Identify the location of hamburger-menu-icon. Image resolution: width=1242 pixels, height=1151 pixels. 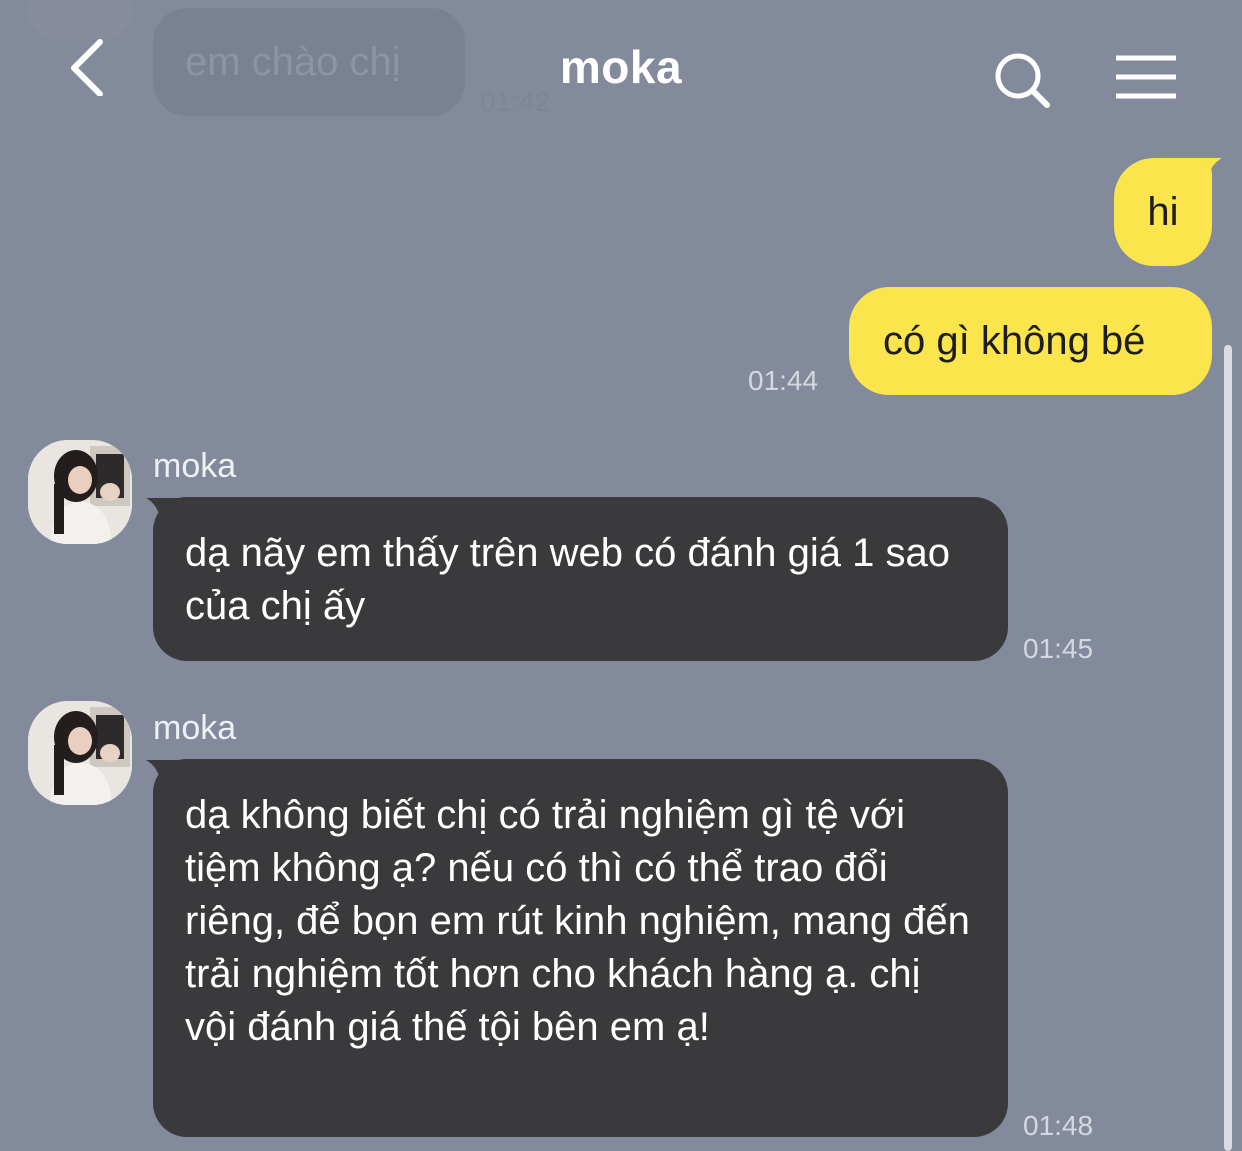
(1146, 77).